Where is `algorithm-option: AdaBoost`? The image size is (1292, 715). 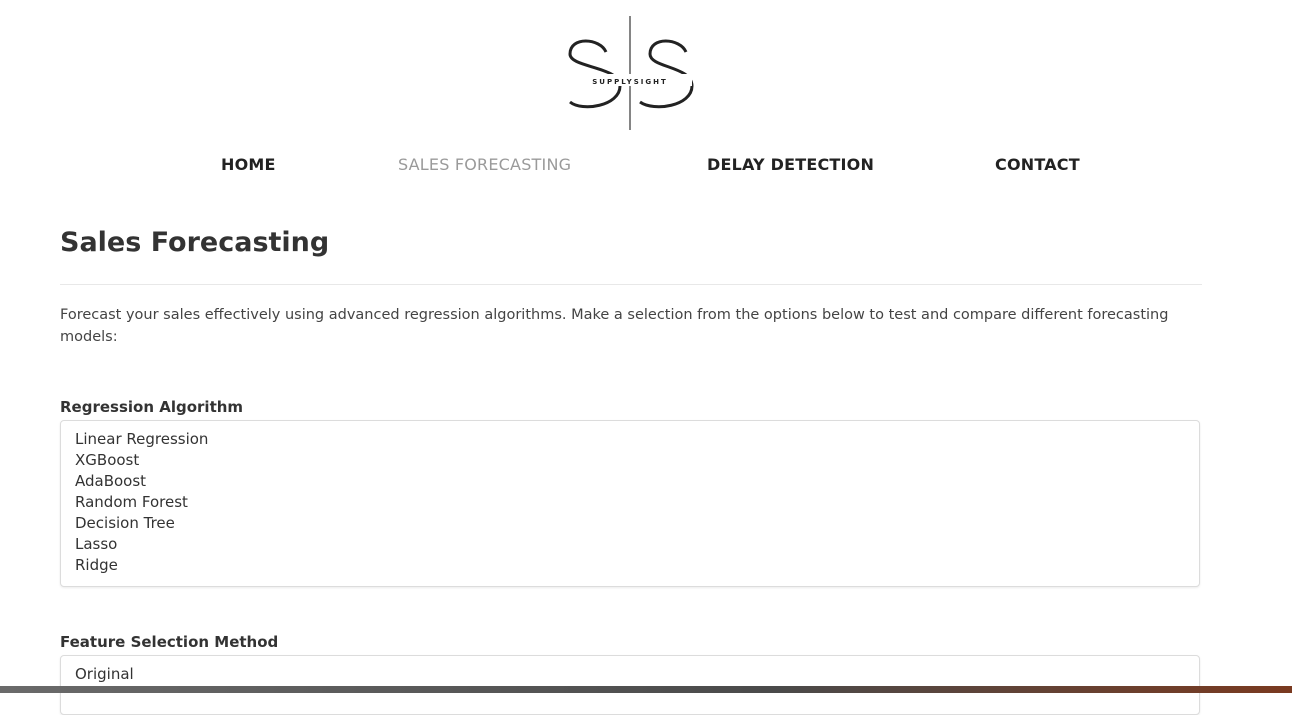
algorithm-option: AdaBoost is located at coordinates (630, 481).